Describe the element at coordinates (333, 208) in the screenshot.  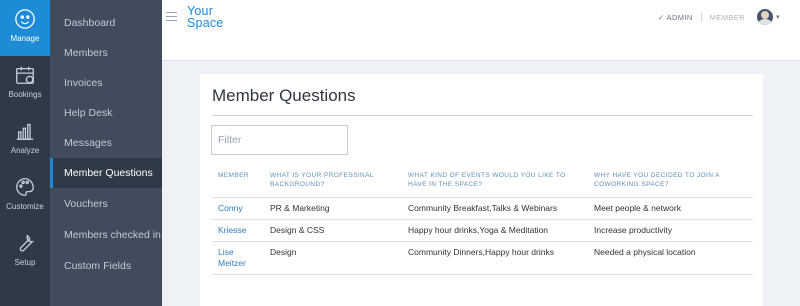
I see `table-cell: PR & Marketing` at that location.